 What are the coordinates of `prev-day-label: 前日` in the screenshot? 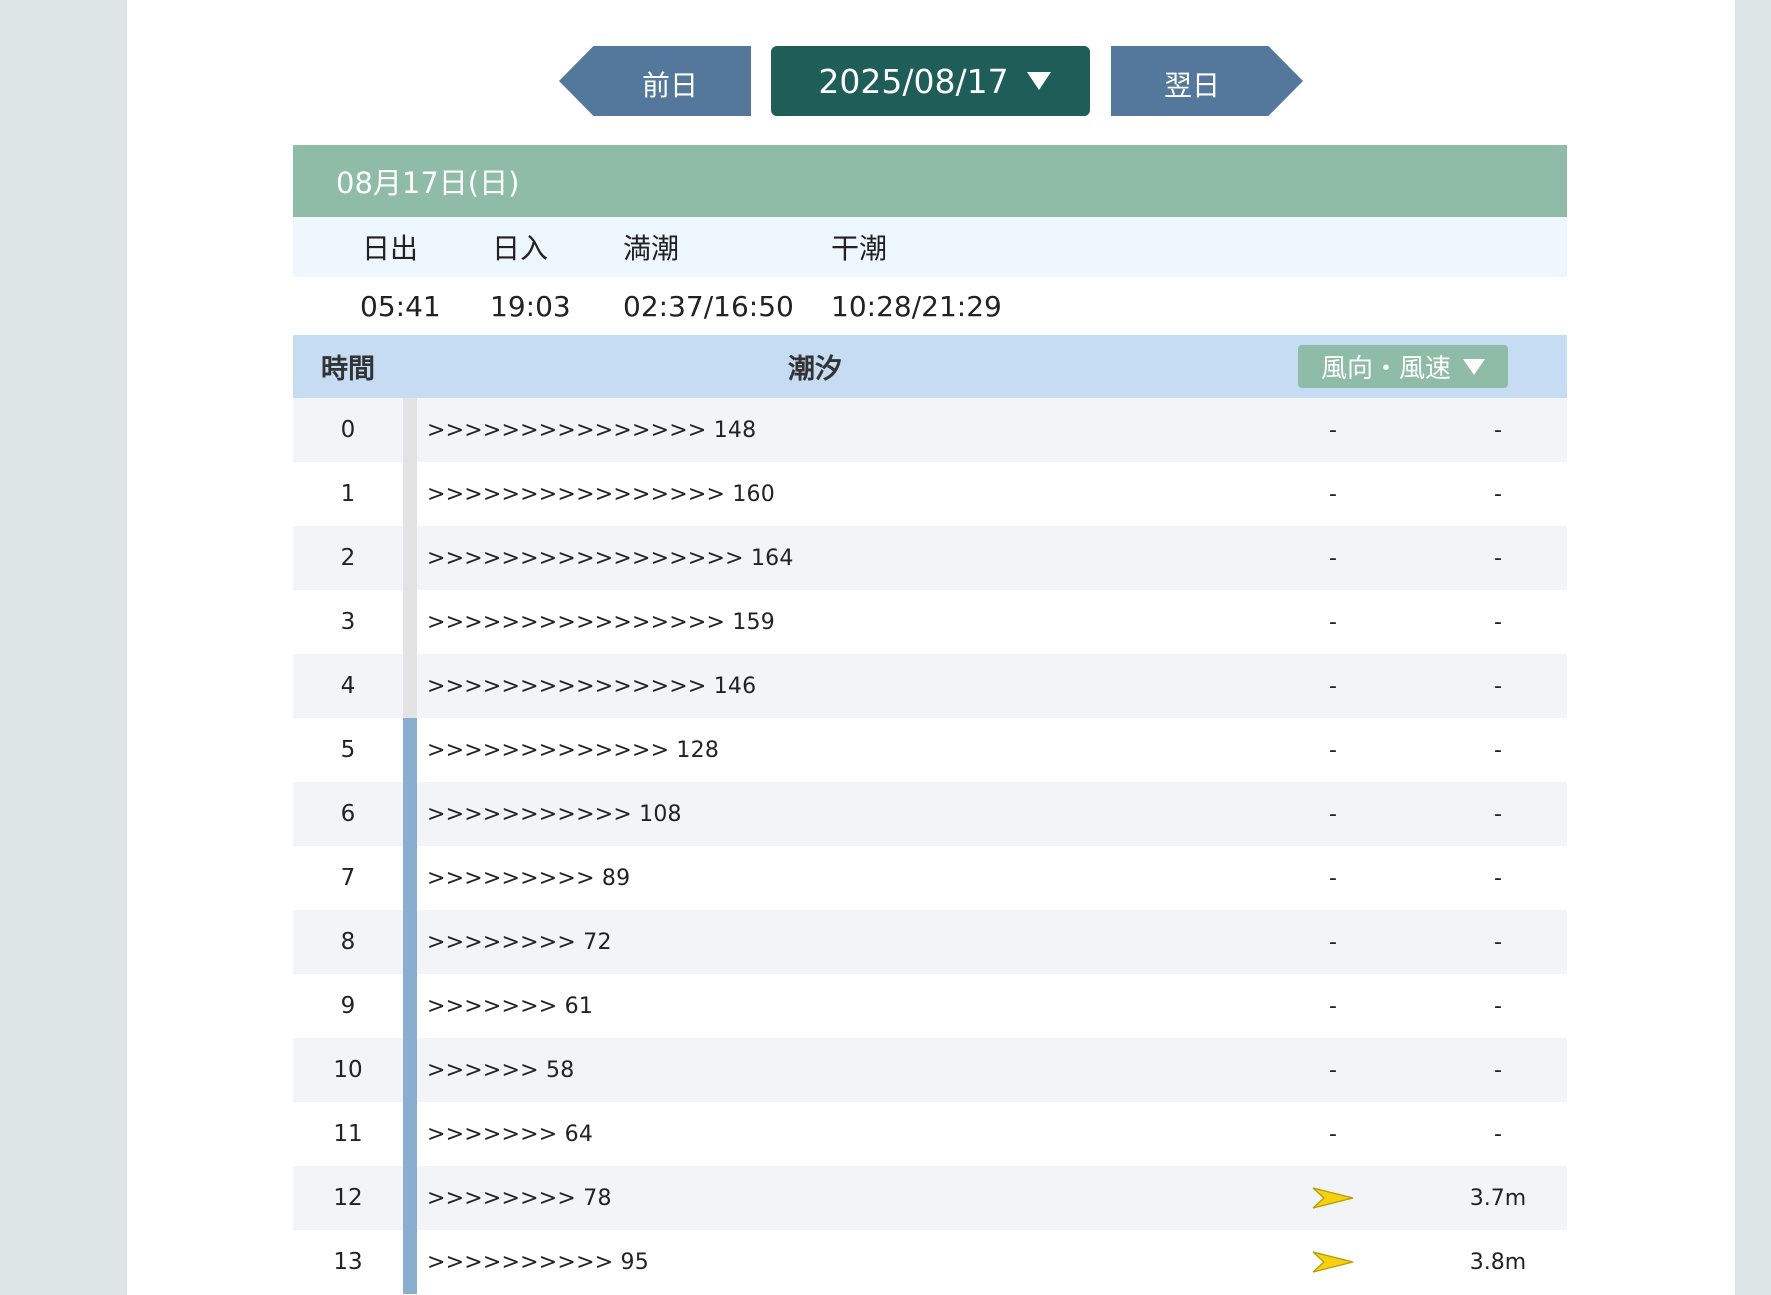 It's located at (669, 85).